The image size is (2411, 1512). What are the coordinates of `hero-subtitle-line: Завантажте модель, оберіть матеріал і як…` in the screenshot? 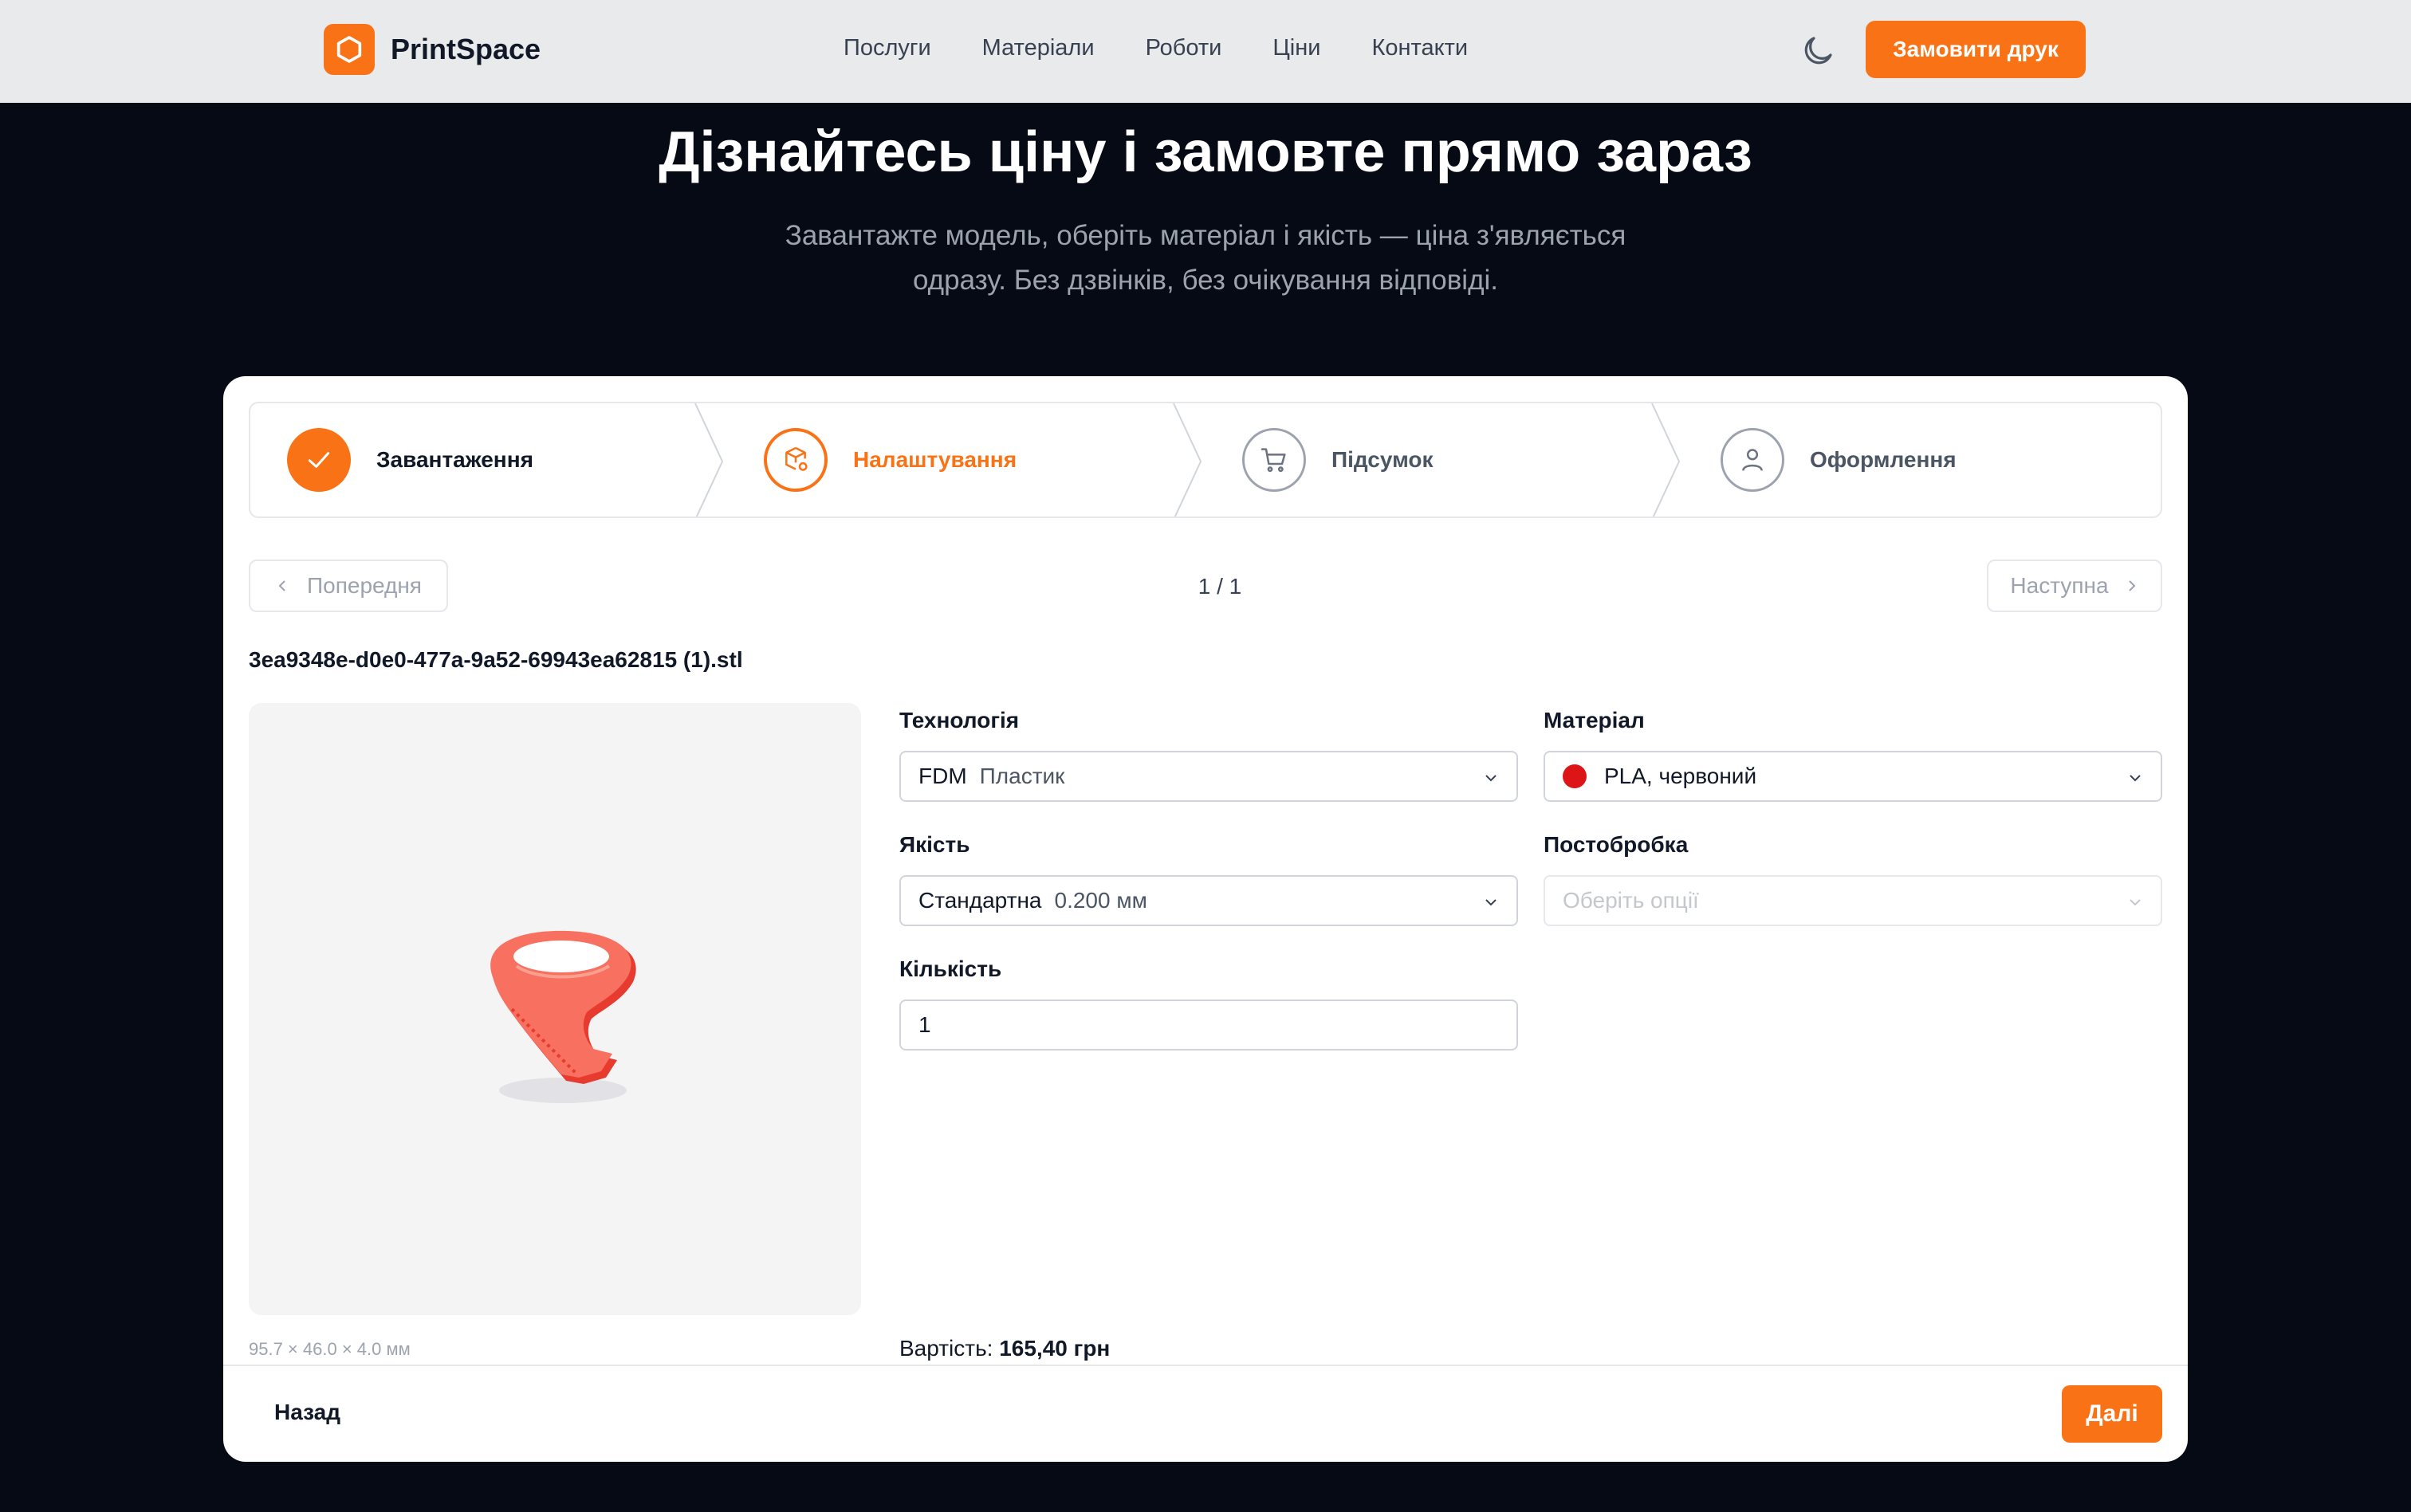 It's located at (1205, 235).